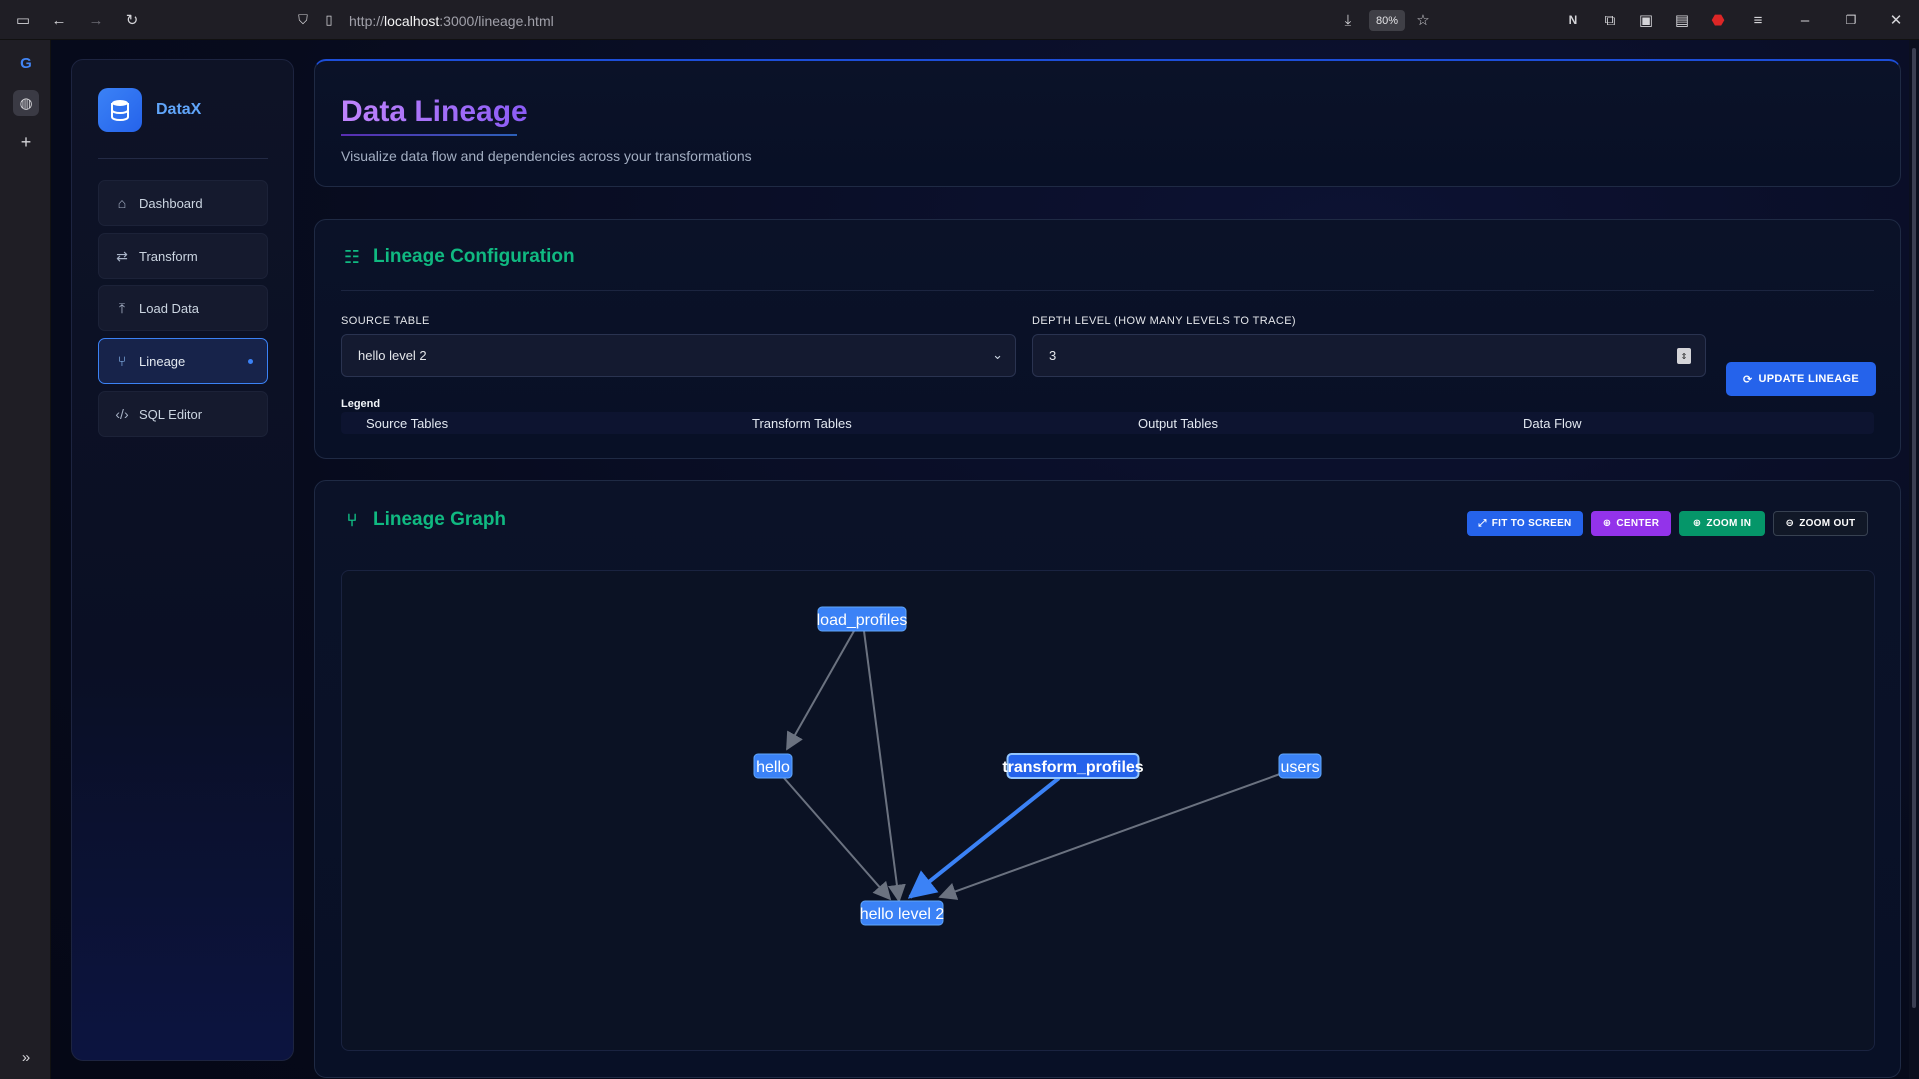 The height and width of the screenshot is (1079, 1919). Describe the element at coordinates (1164, 321) in the screenshot. I see `depth-level-label: DEPTH LEVEL (HOW MANY LEVELS TO TRACE)` at that location.